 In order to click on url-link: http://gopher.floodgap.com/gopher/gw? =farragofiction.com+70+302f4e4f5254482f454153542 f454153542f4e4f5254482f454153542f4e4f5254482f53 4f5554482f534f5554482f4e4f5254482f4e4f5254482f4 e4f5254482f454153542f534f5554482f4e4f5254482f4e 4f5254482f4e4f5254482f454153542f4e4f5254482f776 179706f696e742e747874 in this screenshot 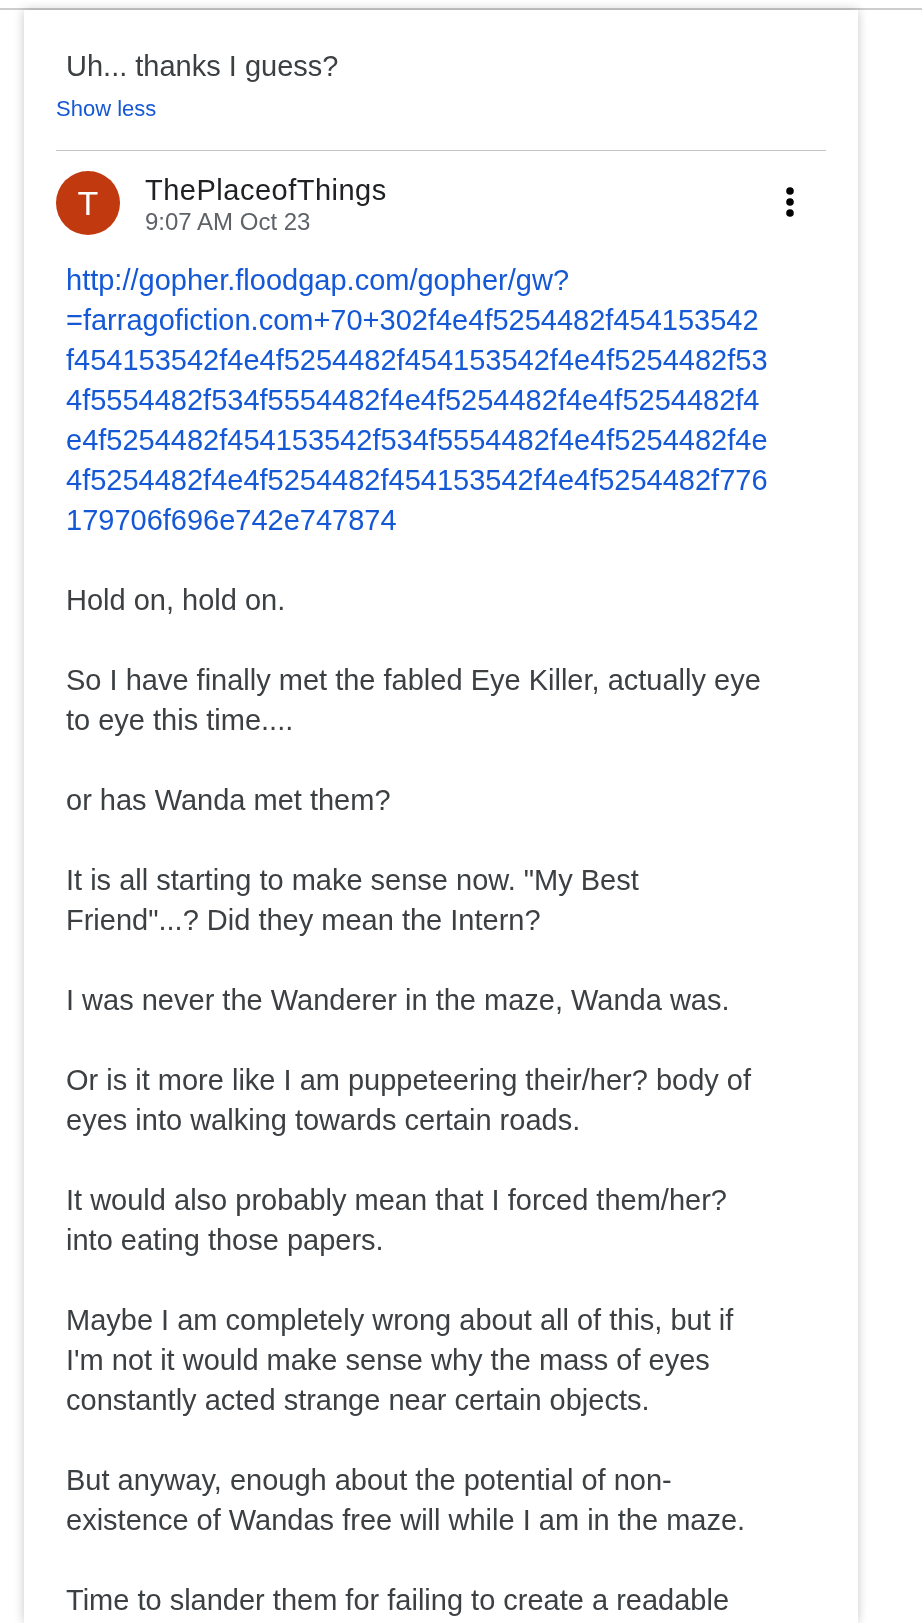, I will do `click(417, 400)`.